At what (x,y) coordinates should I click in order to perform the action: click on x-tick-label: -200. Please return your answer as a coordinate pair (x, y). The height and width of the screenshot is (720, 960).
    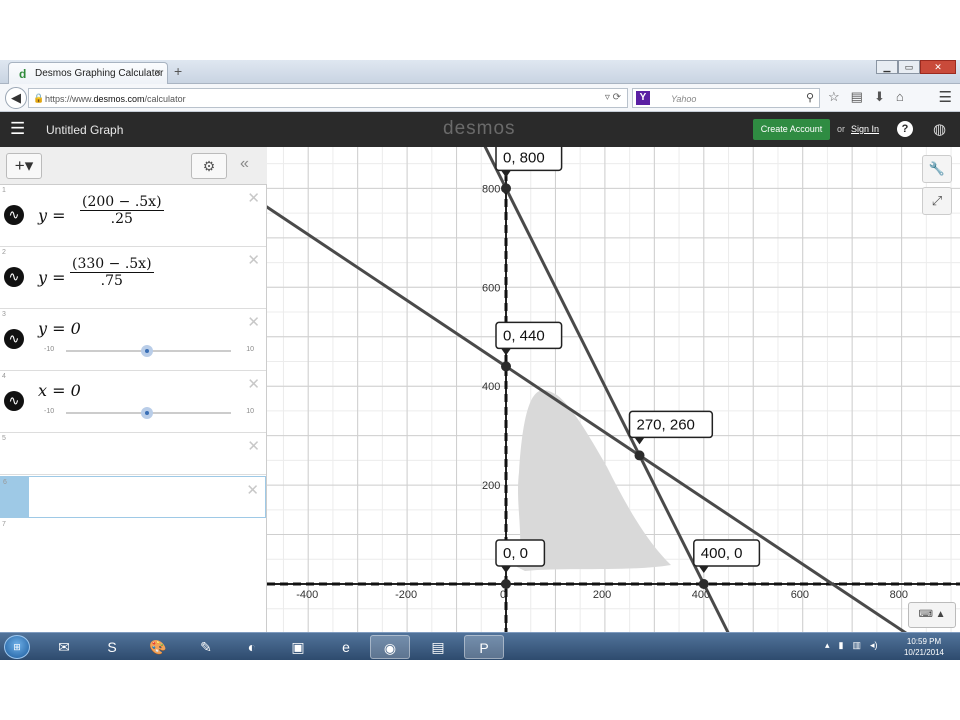
    Looking at the image, I should click on (406, 595).